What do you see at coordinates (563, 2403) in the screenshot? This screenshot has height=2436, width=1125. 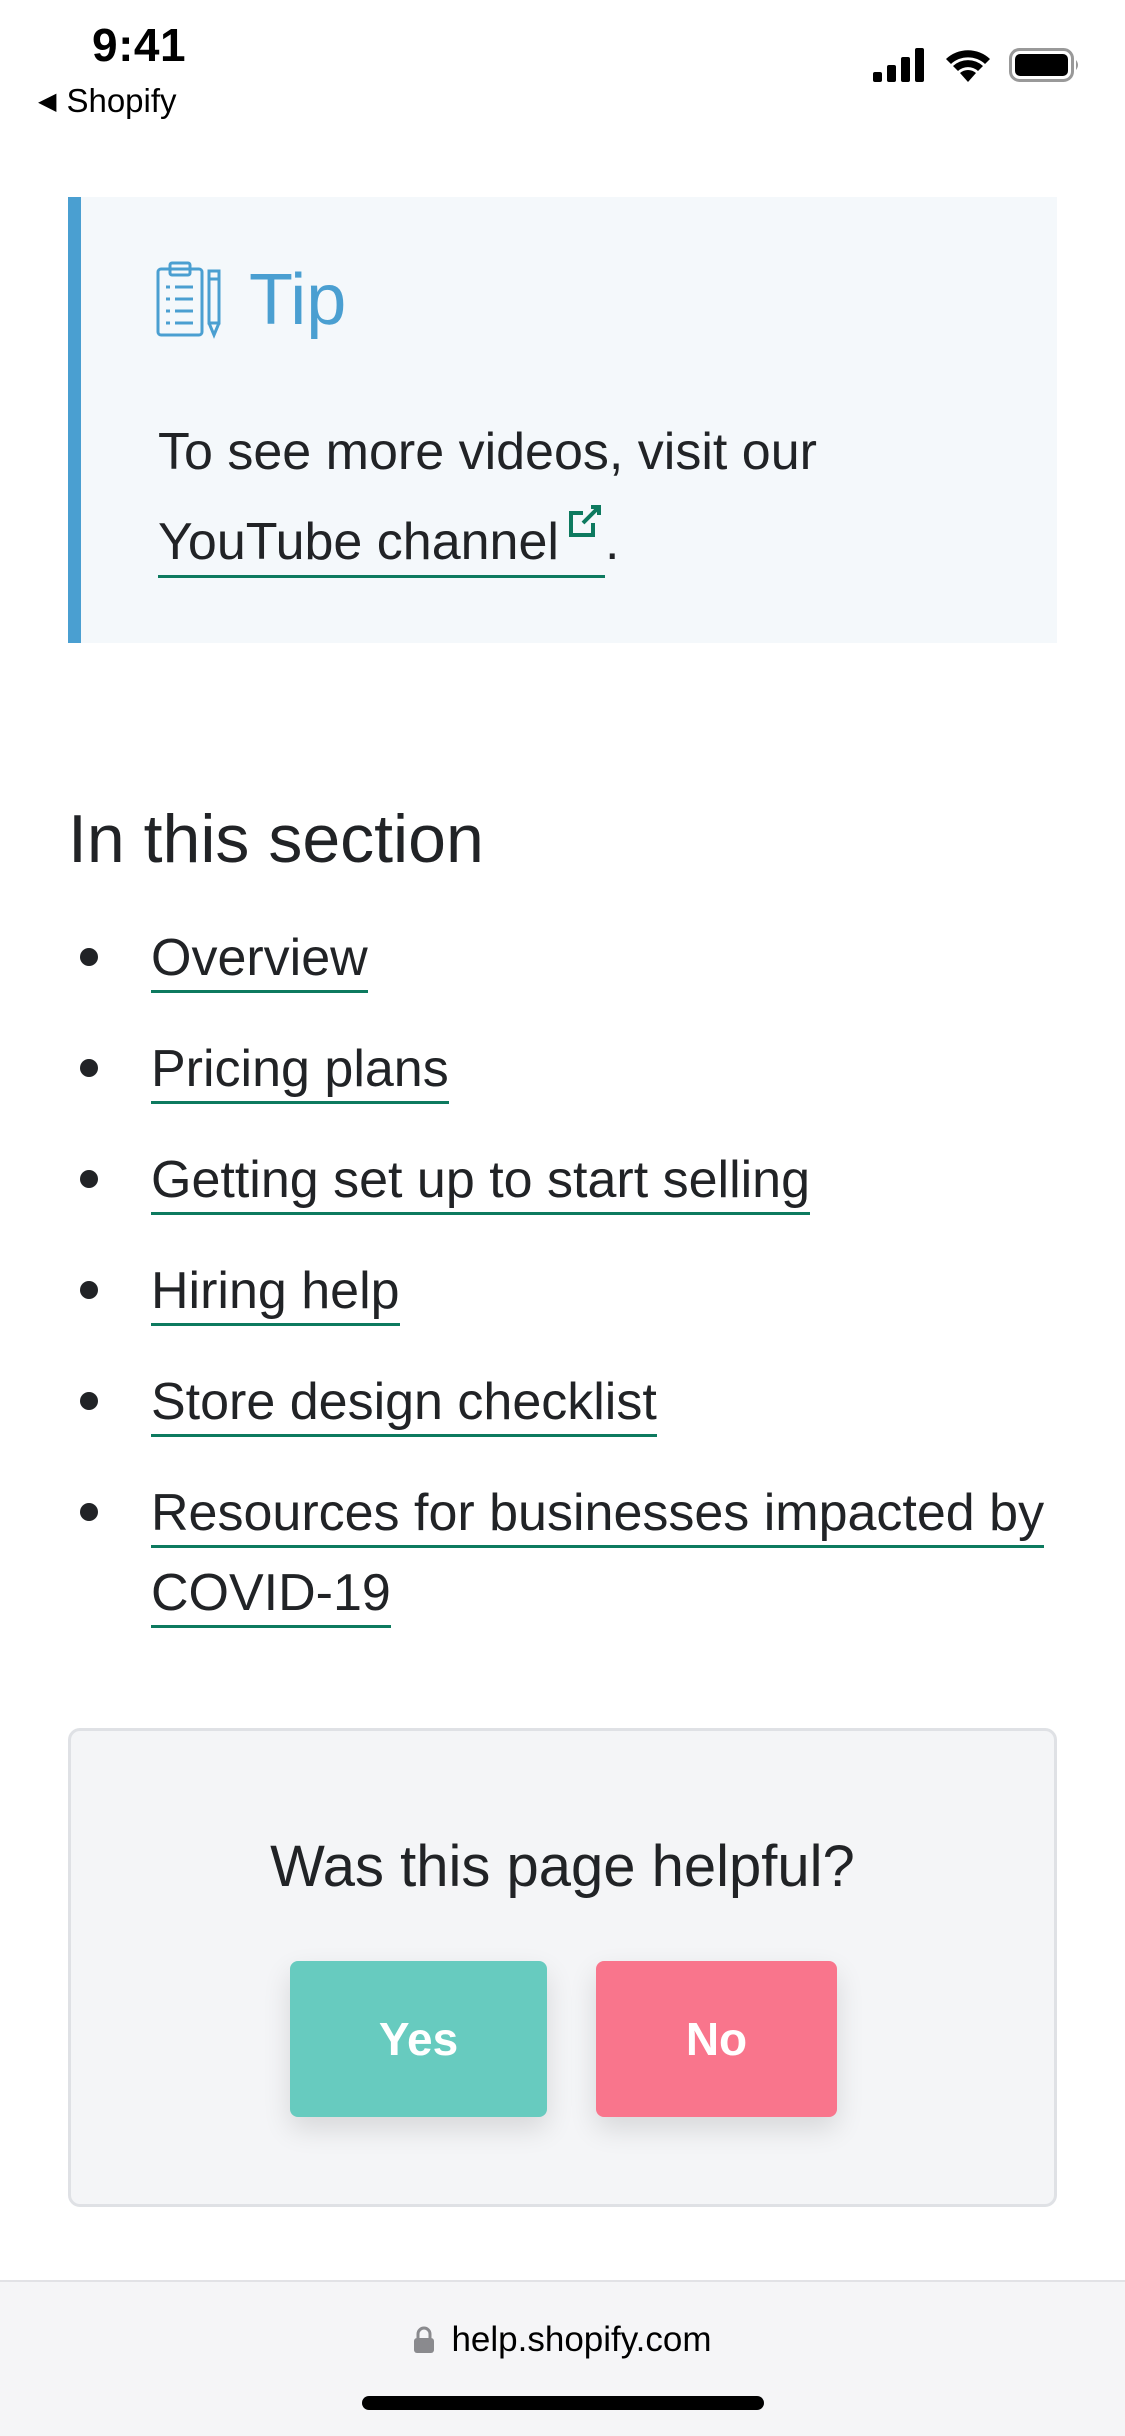 I see `home-indicator` at bounding box center [563, 2403].